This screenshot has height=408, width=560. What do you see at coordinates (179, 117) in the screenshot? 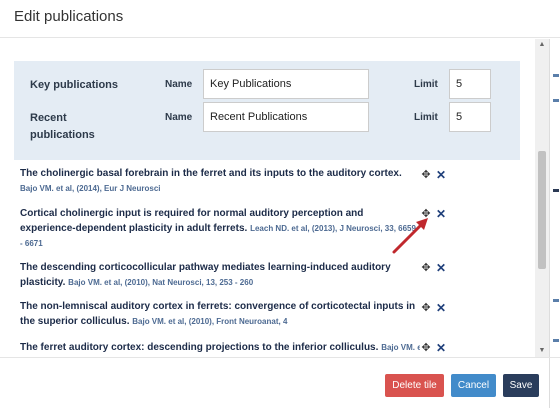
I see `name-label-recent: Name` at bounding box center [179, 117].